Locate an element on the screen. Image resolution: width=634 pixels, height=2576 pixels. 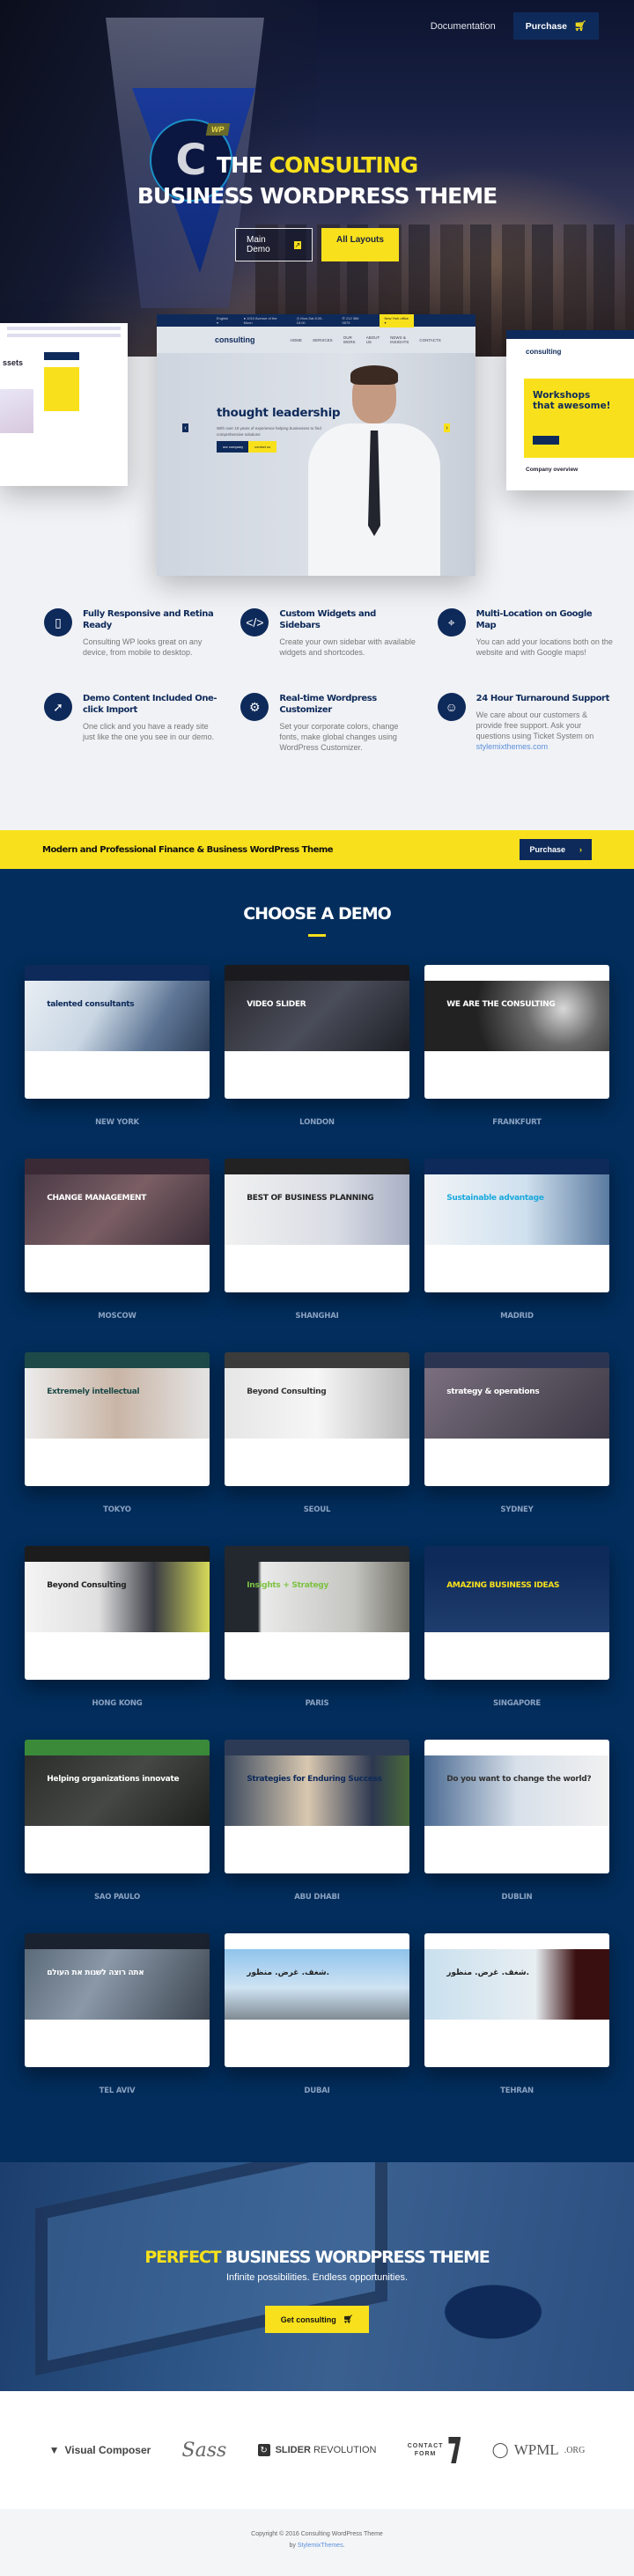
demo-thumbnail: Strategies for Enduring Success is located at coordinates (317, 1807).